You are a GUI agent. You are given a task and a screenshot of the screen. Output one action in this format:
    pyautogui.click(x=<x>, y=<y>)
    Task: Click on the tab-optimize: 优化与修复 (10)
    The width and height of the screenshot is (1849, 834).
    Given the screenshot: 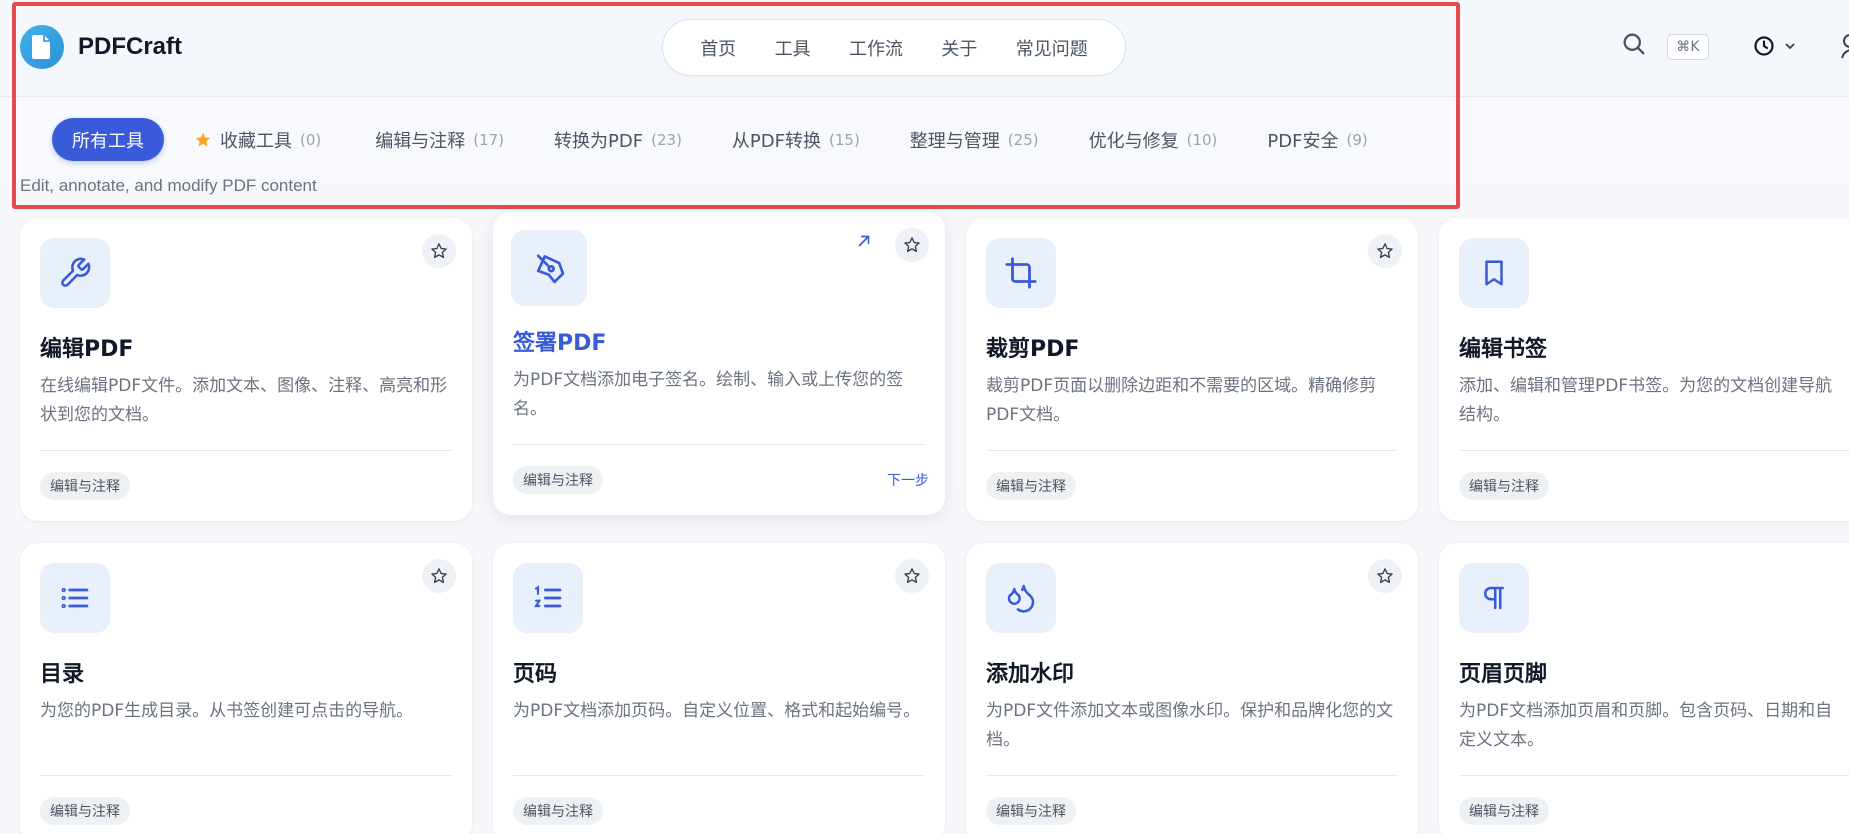 What is the action you would take?
    pyautogui.click(x=1153, y=139)
    